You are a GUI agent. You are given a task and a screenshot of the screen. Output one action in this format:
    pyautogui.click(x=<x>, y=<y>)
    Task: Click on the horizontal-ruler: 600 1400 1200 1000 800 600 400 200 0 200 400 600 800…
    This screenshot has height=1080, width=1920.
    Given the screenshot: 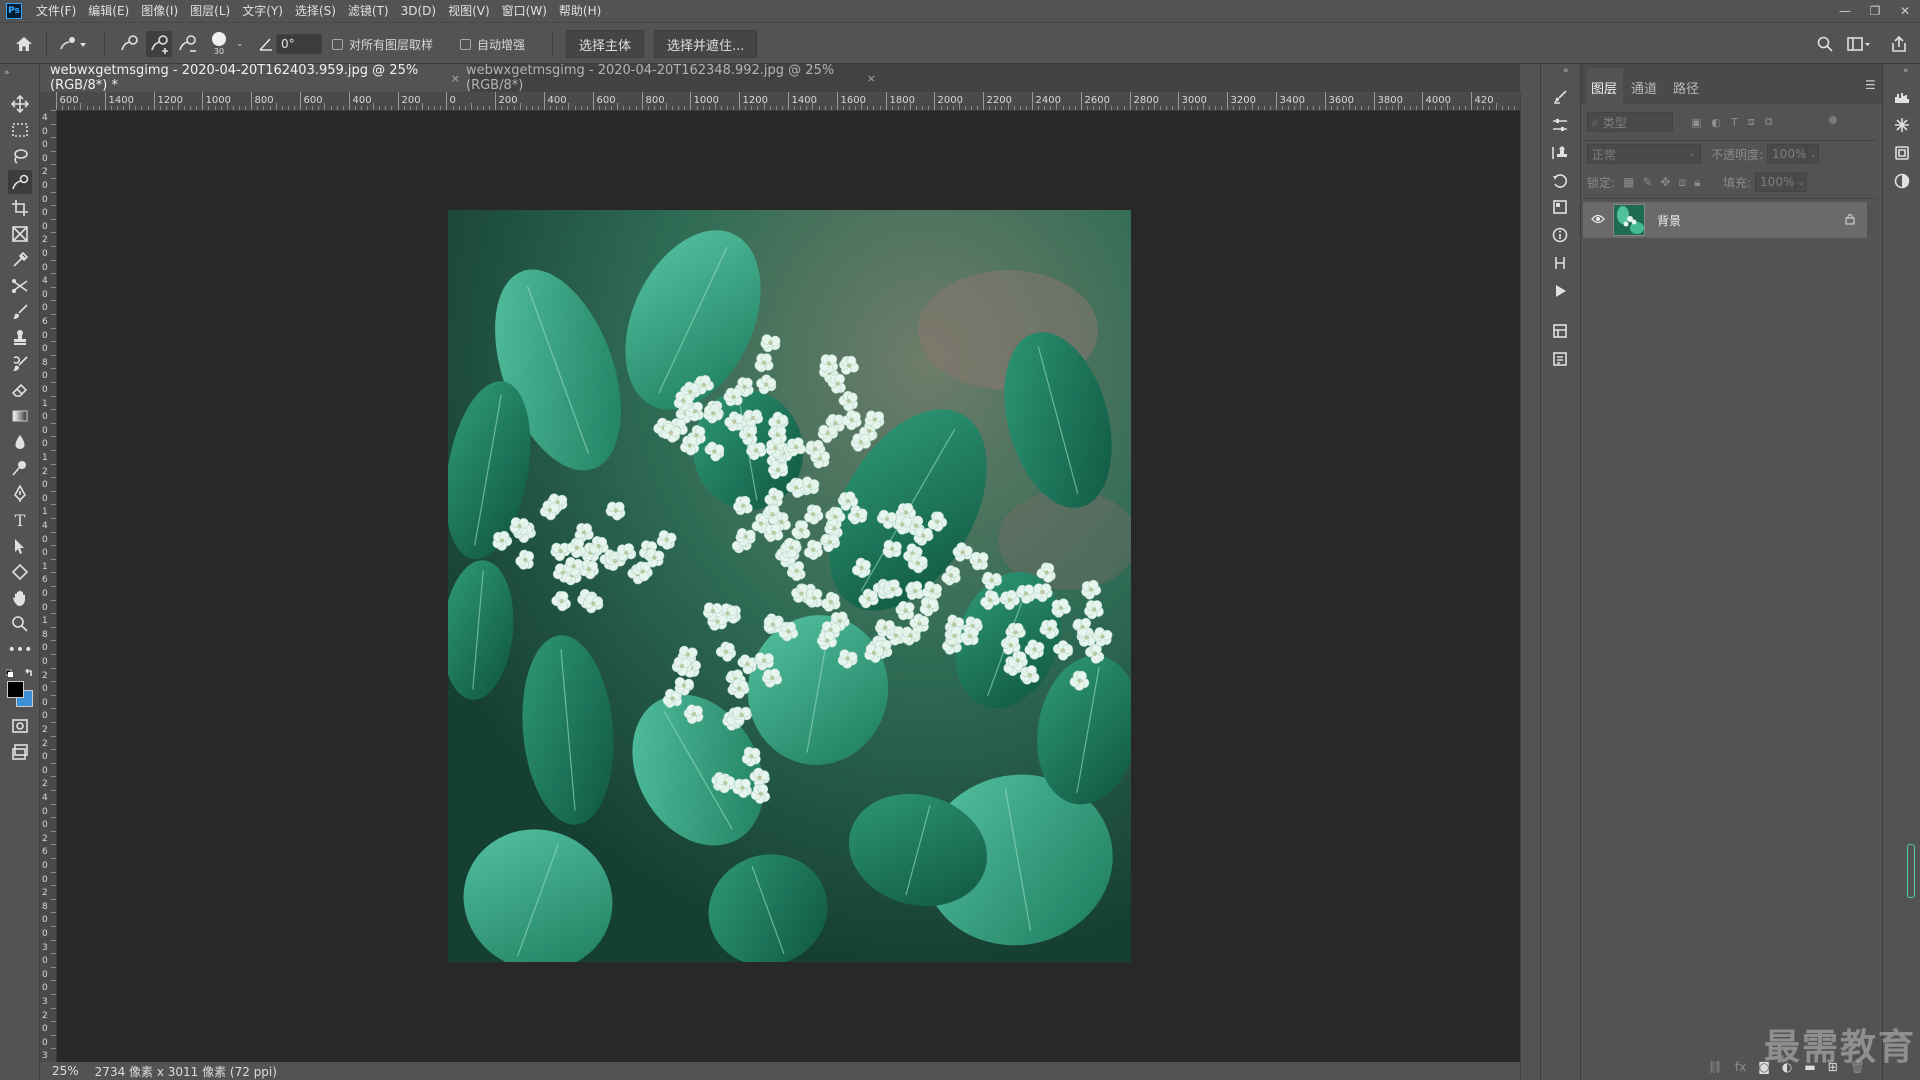 What is the action you would take?
    pyautogui.click(x=788, y=101)
    